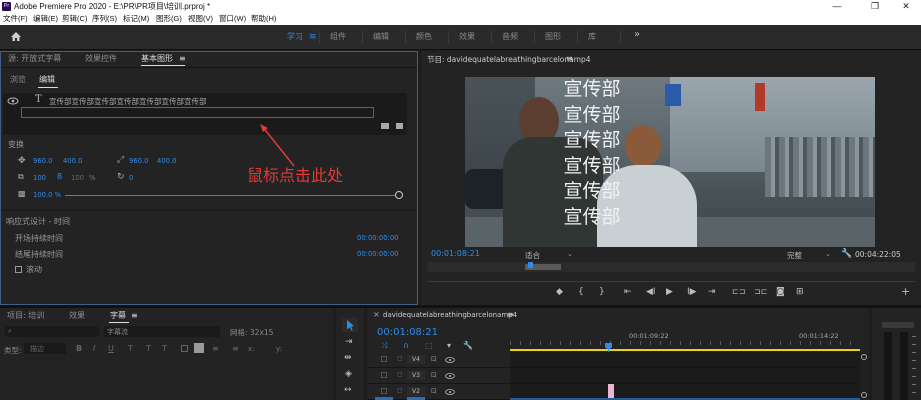  Describe the element at coordinates (510, 37) in the screenshot. I see `workspace-audio: 音频` at that location.